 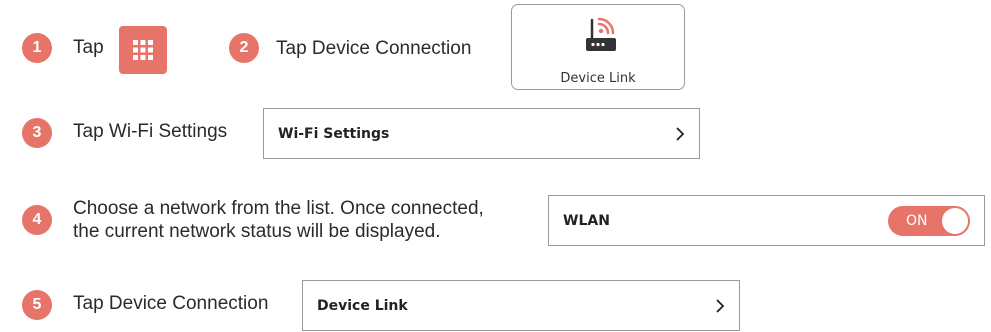 I want to click on apps-grid-icon, so click(x=143, y=50).